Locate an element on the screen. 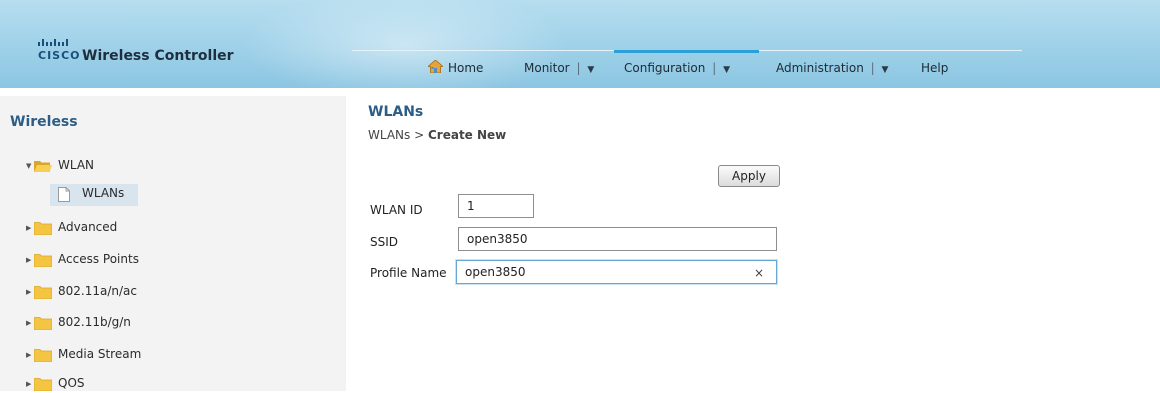  cisco-logo: CISCO is located at coordinates (59, 49).